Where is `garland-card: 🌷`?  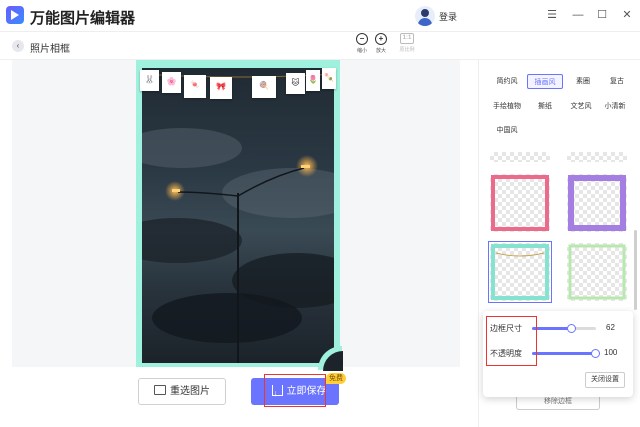 garland-card: 🌷 is located at coordinates (313, 80).